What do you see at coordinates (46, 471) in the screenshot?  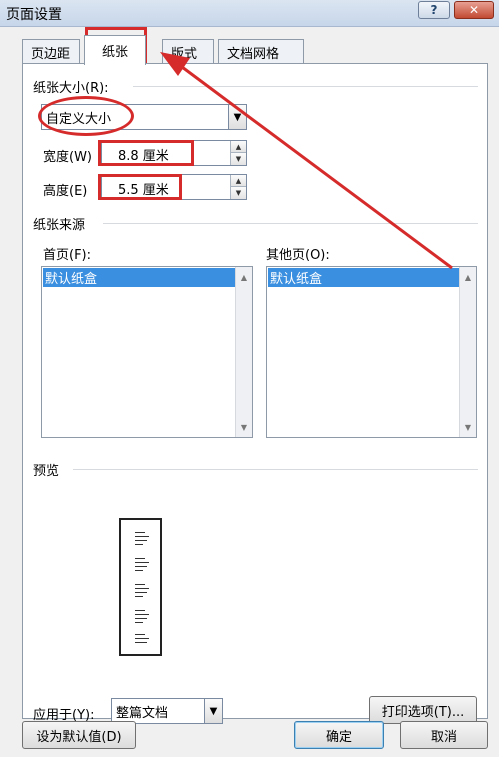 I see `preview-label: 预览` at bounding box center [46, 471].